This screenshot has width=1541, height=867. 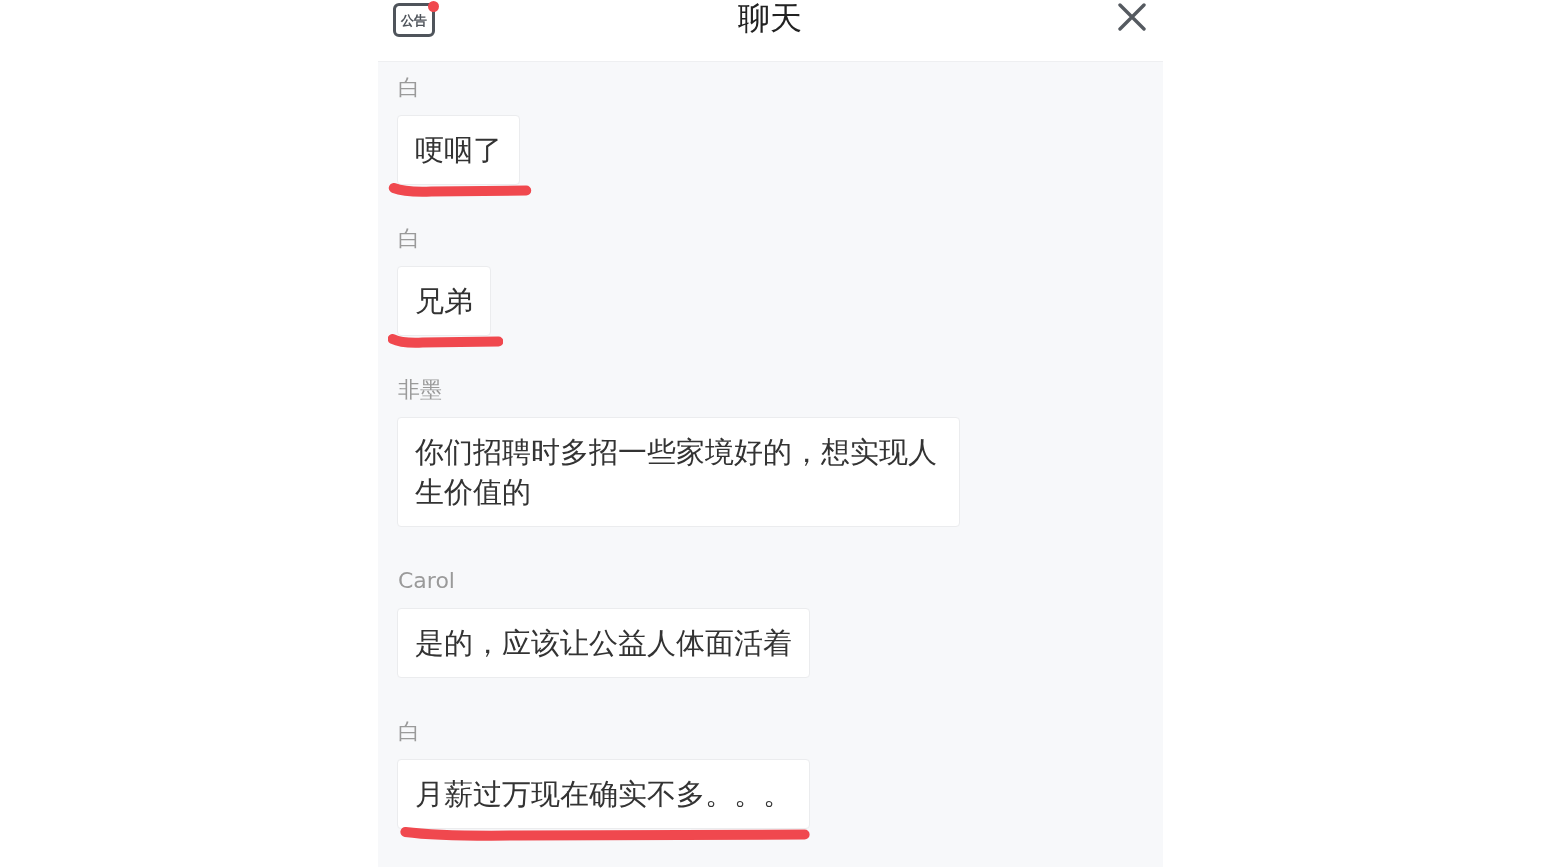 What do you see at coordinates (419, 390) in the screenshot?
I see `sender-name: 非墨` at bounding box center [419, 390].